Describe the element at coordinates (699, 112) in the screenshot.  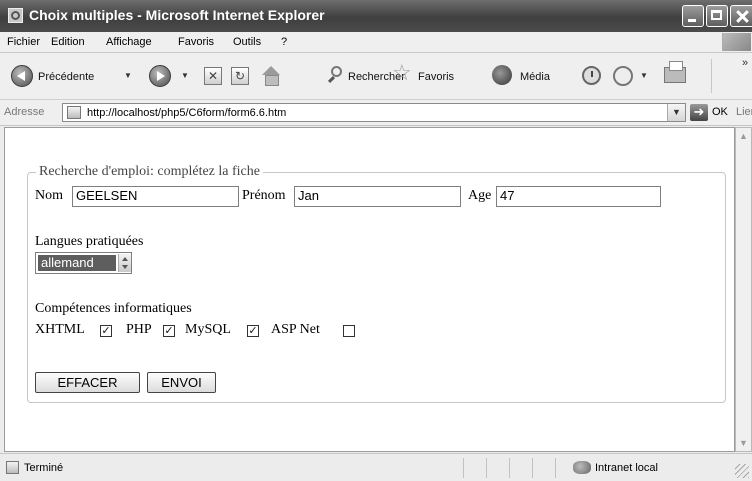
I see `go-arrow-icon: ➜` at that location.